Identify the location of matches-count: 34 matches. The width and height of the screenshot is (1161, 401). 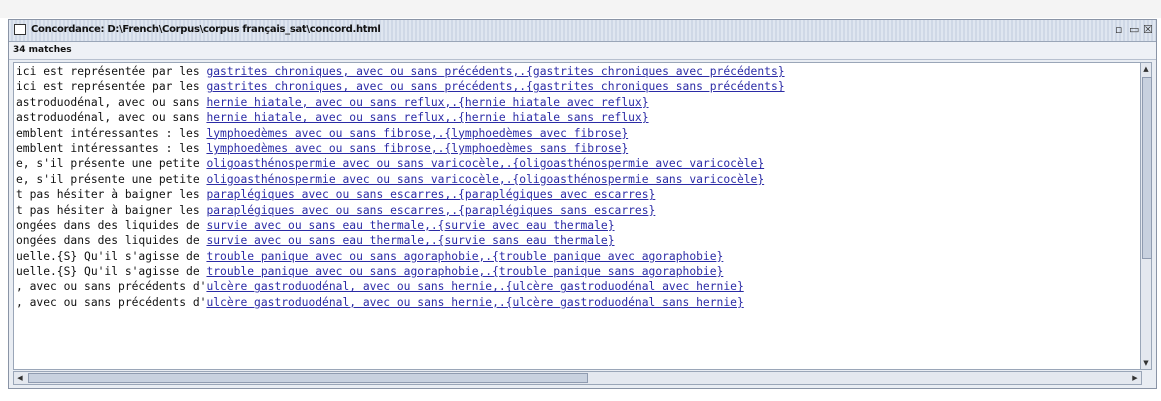
(42, 50).